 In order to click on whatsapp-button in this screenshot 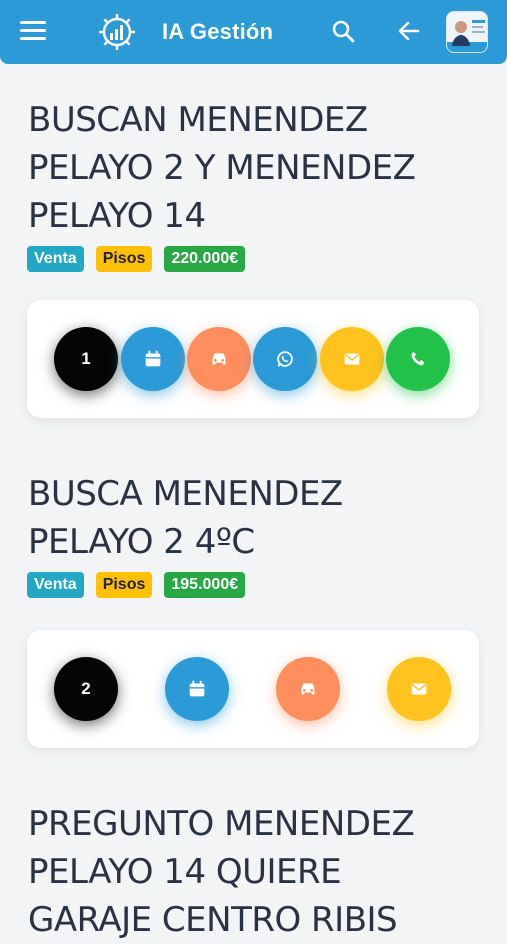, I will do `click(285, 359)`.